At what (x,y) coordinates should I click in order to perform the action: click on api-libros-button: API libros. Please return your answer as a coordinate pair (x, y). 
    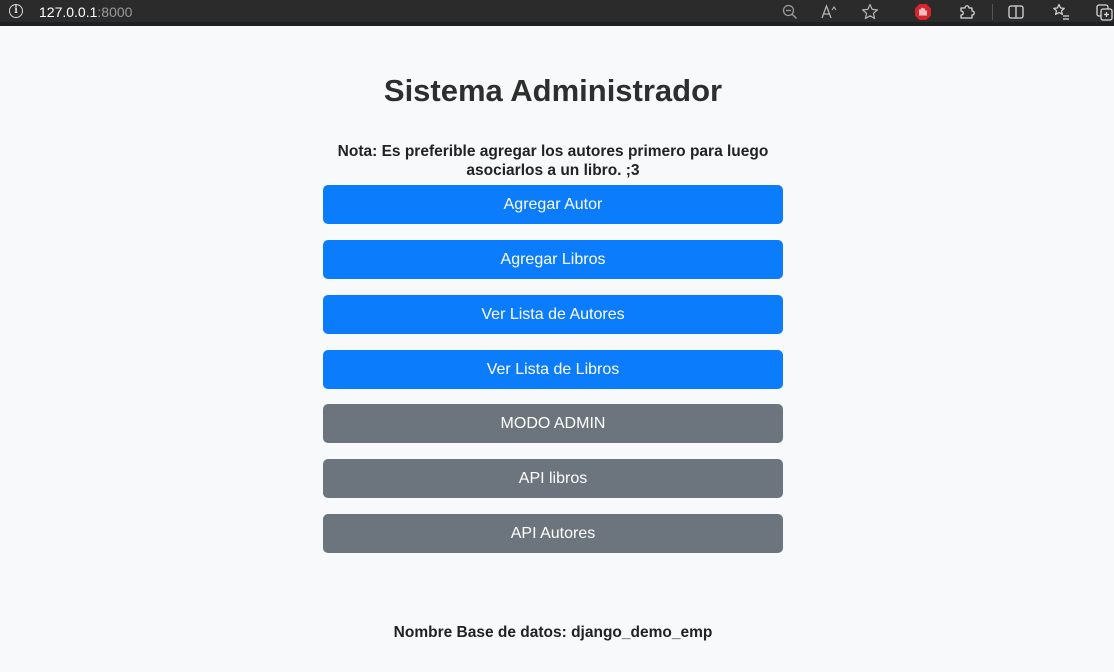
    Looking at the image, I should click on (553, 478).